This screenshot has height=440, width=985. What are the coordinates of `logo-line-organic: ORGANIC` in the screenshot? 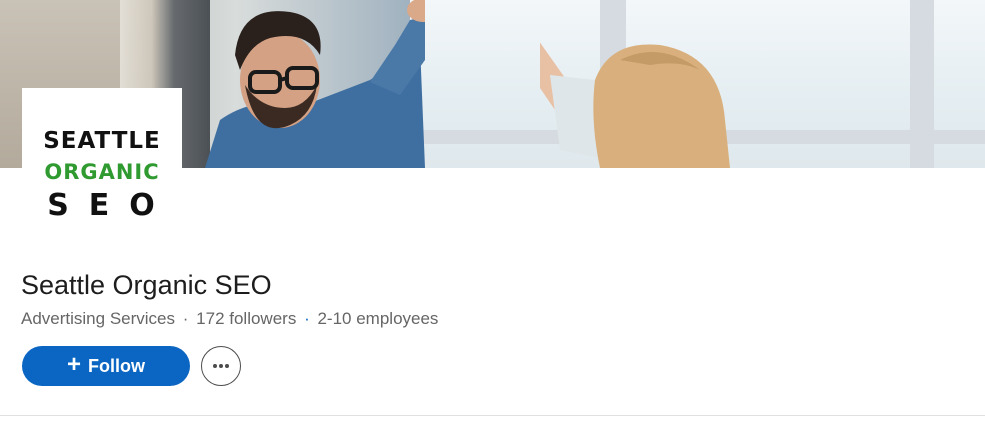 It's located at (102, 172).